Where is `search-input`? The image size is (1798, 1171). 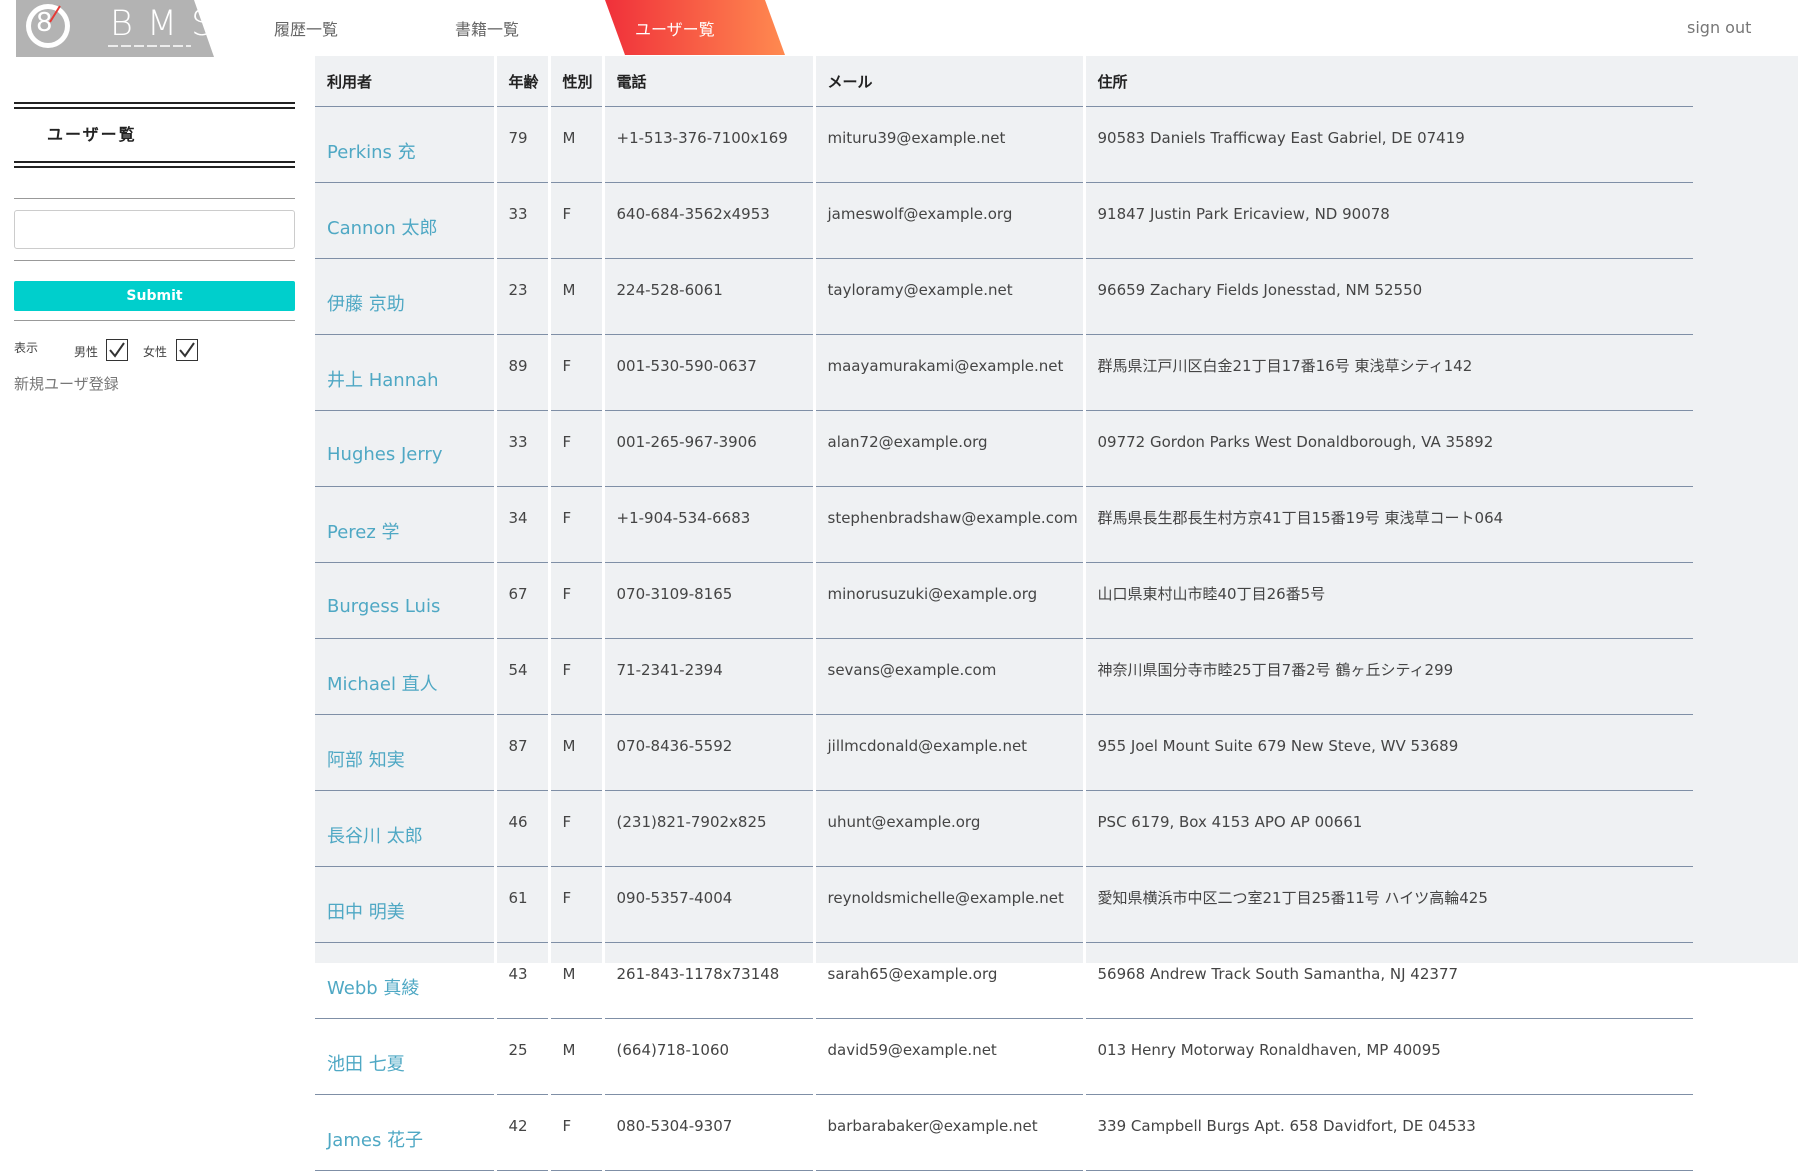
search-input is located at coordinates (154, 229).